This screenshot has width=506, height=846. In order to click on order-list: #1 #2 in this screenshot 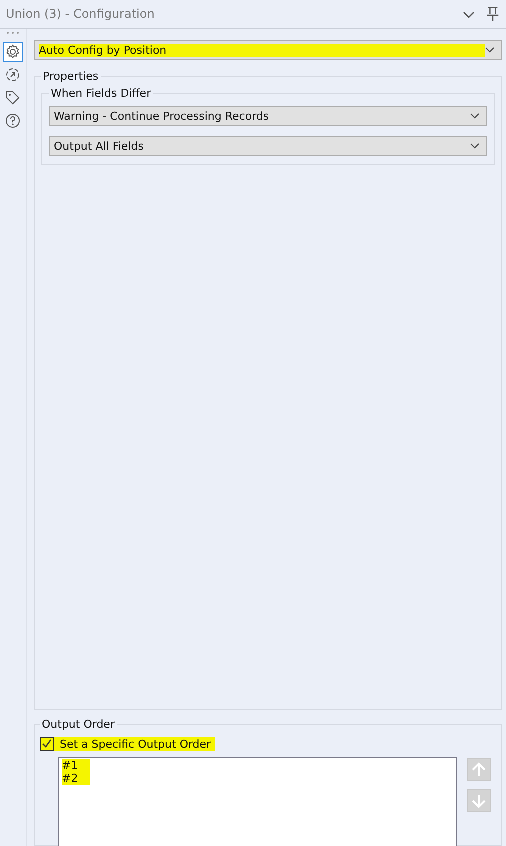, I will do `click(257, 801)`.